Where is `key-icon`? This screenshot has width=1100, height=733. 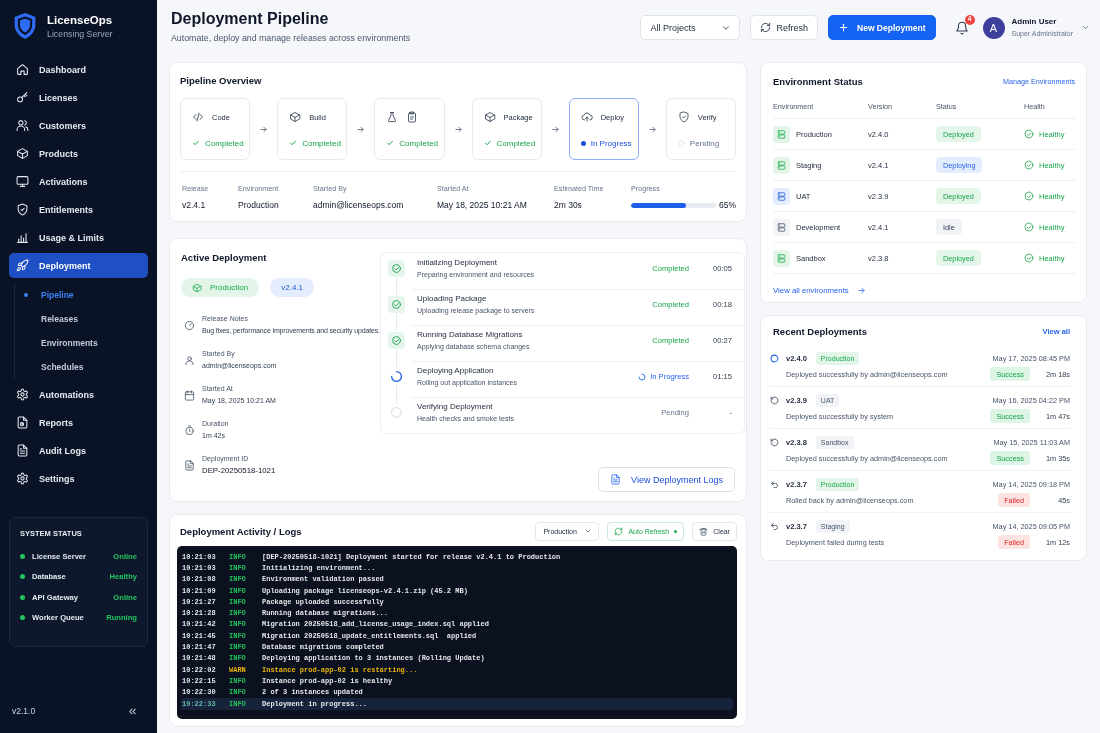
key-icon is located at coordinates (22, 97).